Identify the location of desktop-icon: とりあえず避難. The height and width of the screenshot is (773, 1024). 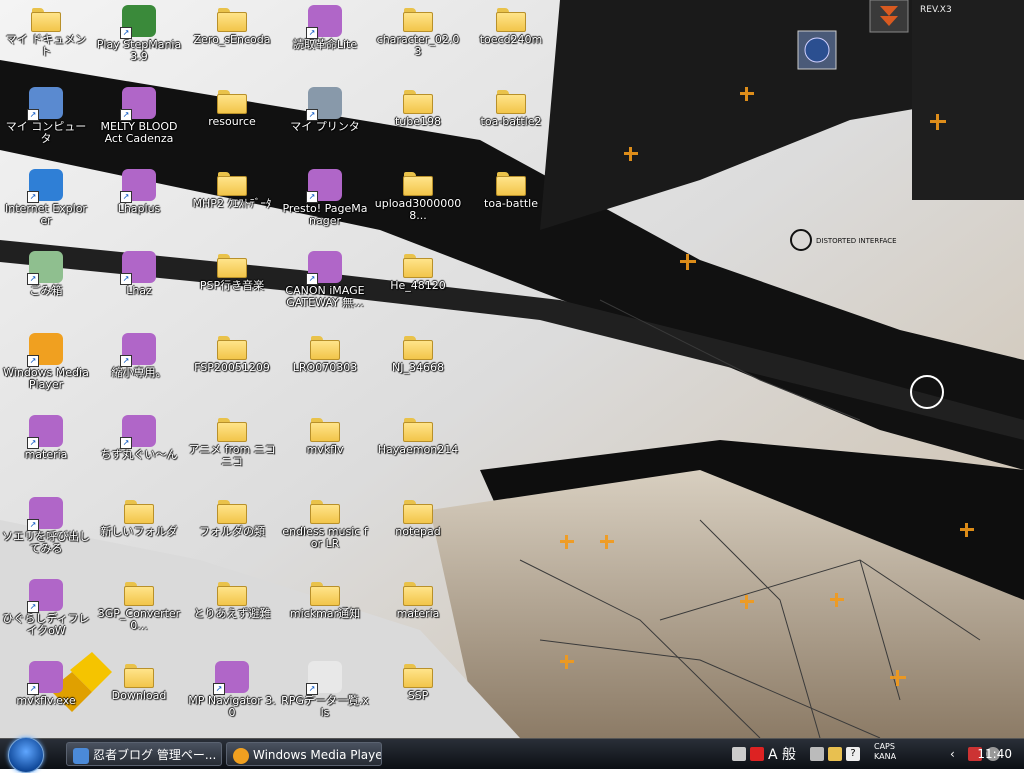
(232, 616).